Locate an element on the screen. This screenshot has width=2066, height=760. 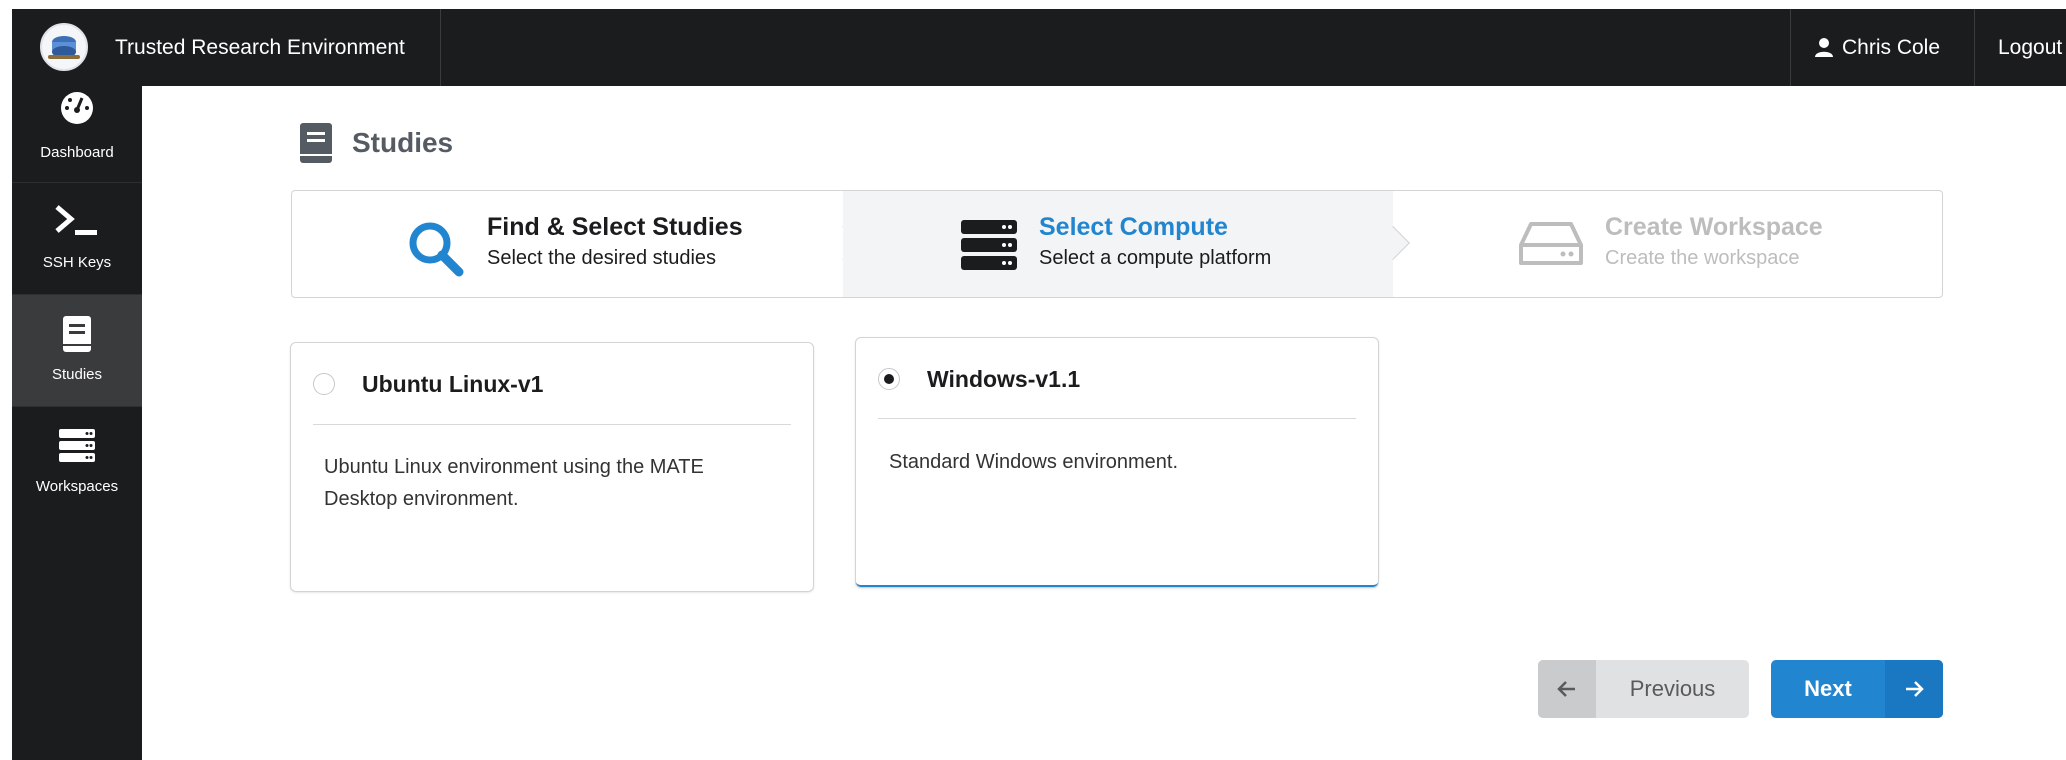
compute-option-title: Ubuntu Linux-v1 is located at coordinates (453, 384).